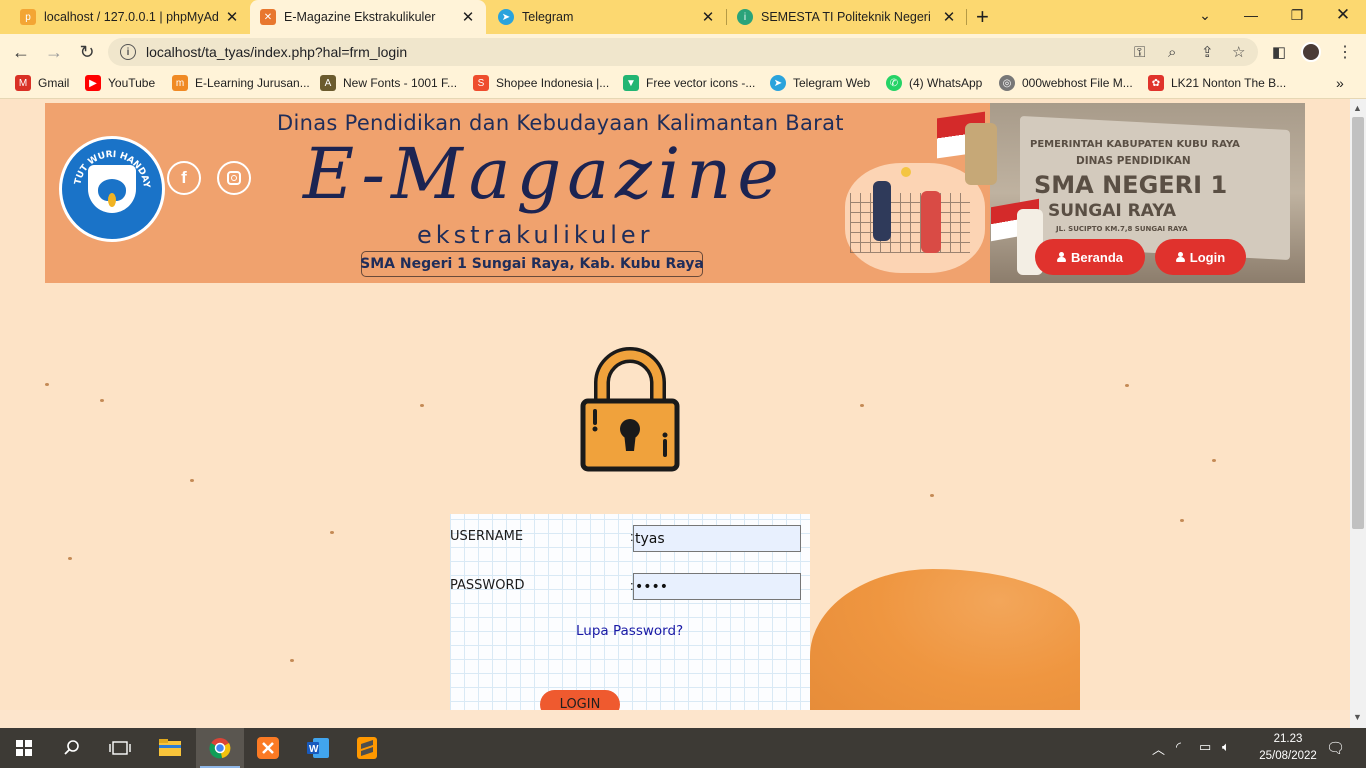  I want to click on bookmark-youtube: ▶ YouTube, so click(120, 83).